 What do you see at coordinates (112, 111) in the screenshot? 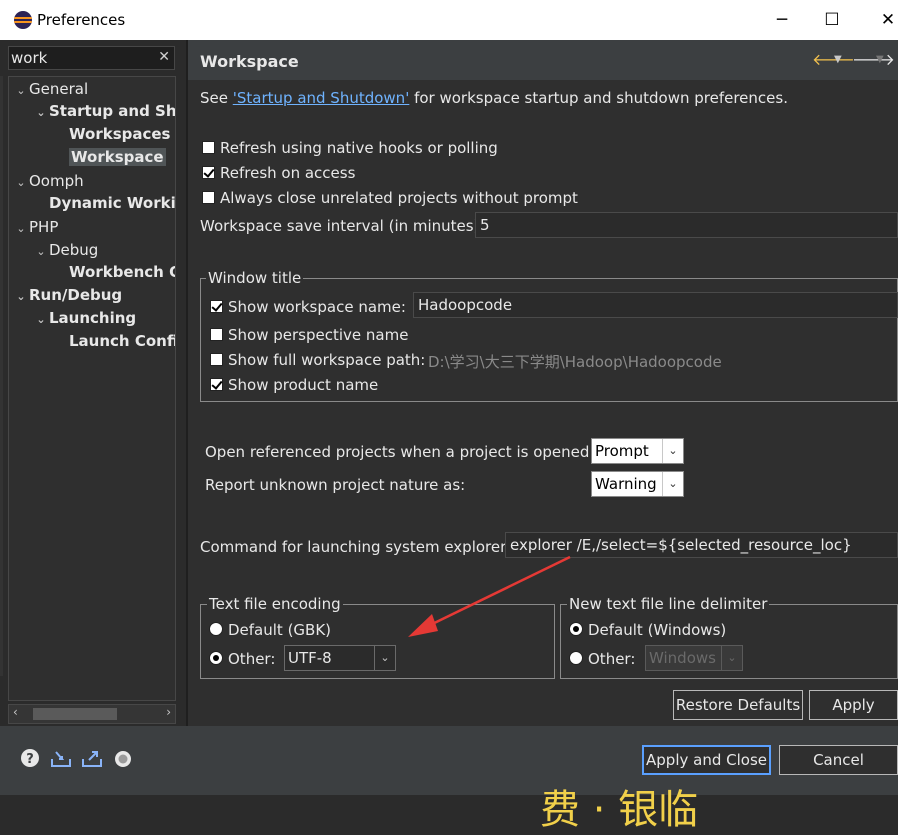
I see `tree-item-label: Startup and Shu` at bounding box center [112, 111].